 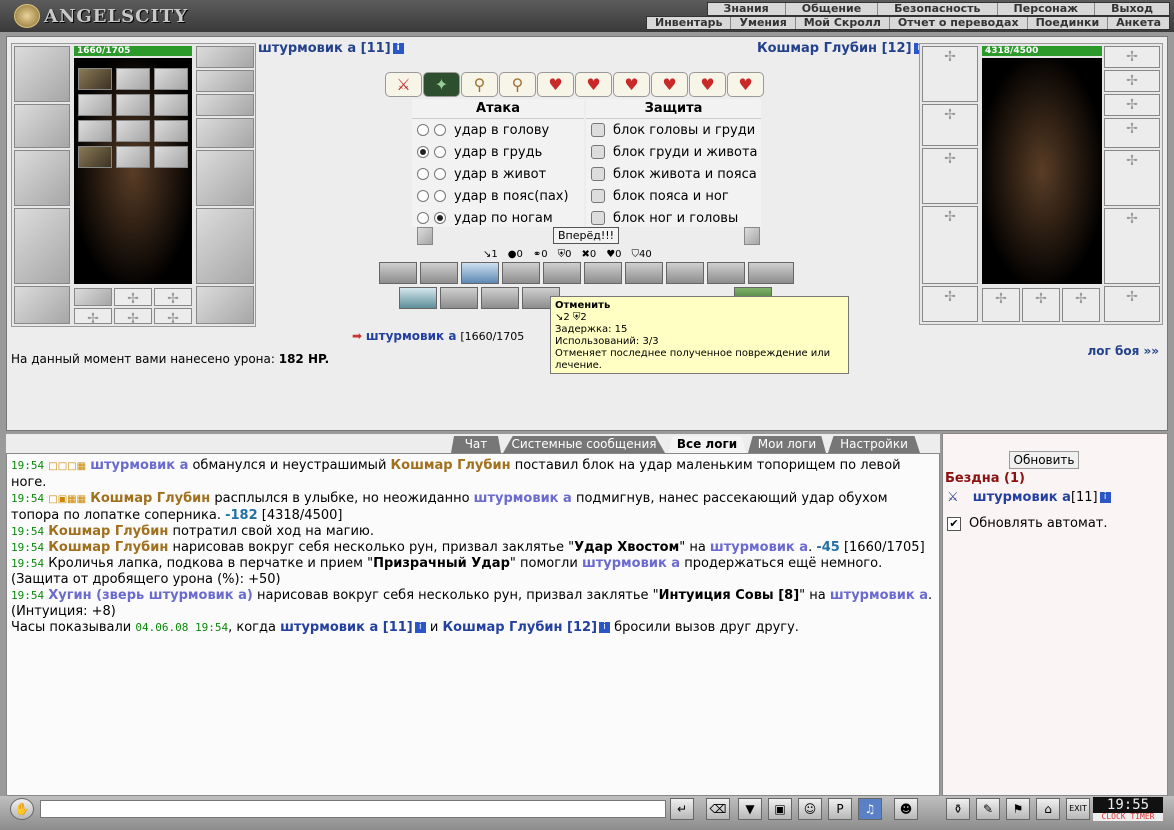 I want to click on tab-chat: Чат, so click(x=476, y=444).